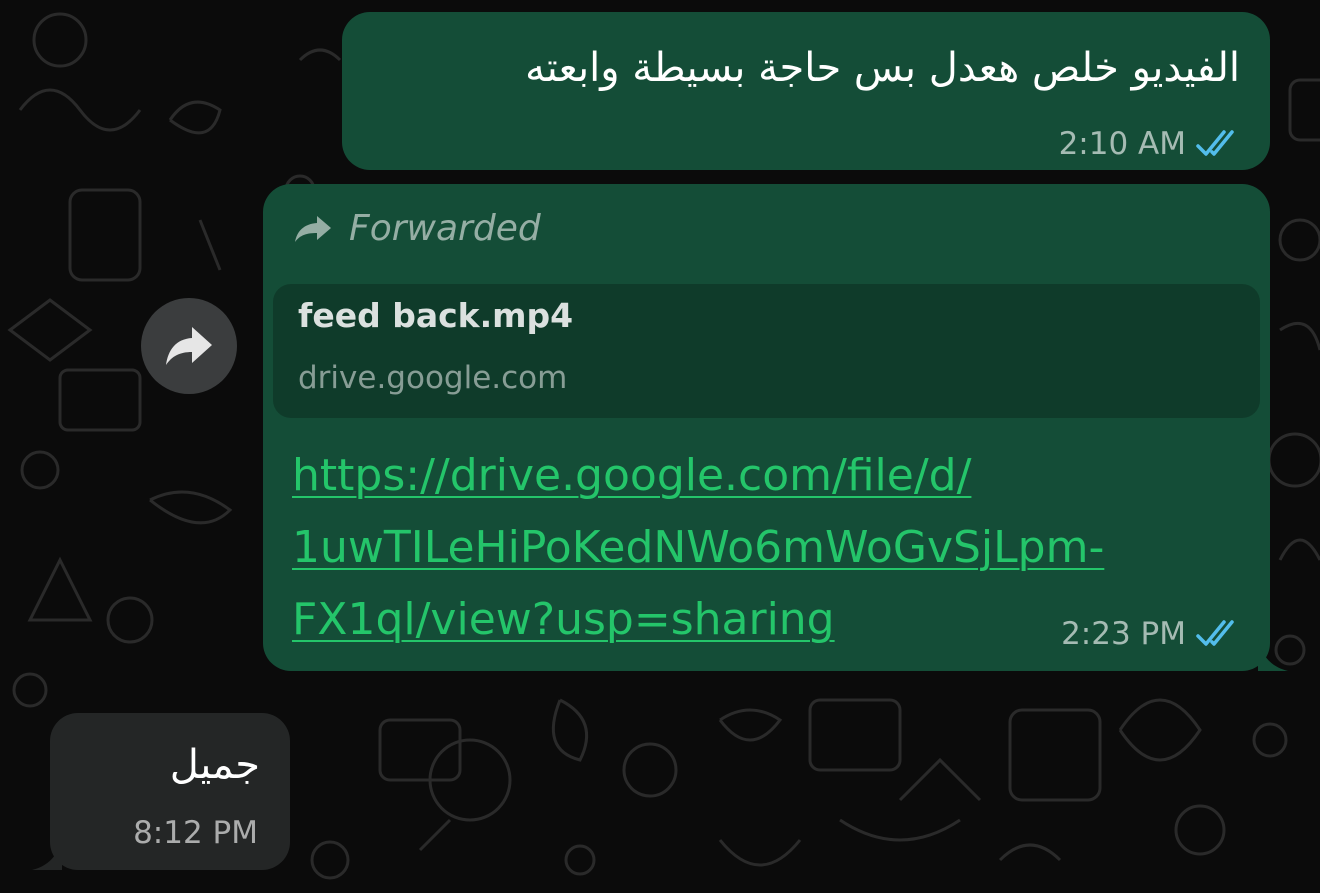 The image size is (1320, 893). Describe the element at coordinates (1122, 144) in the screenshot. I see `message-timestamp: 2:10 AM` at that location.